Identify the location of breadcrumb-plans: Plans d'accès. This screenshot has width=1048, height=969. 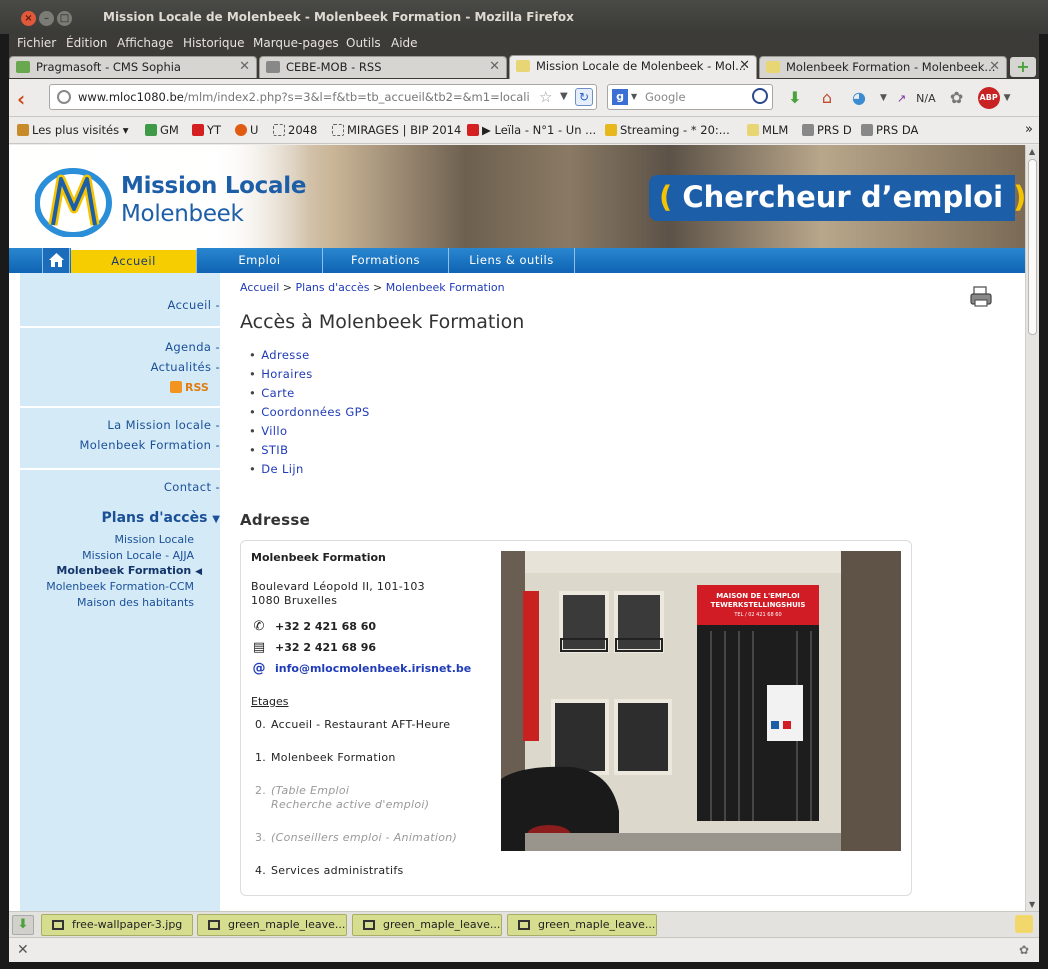
(333, 287).